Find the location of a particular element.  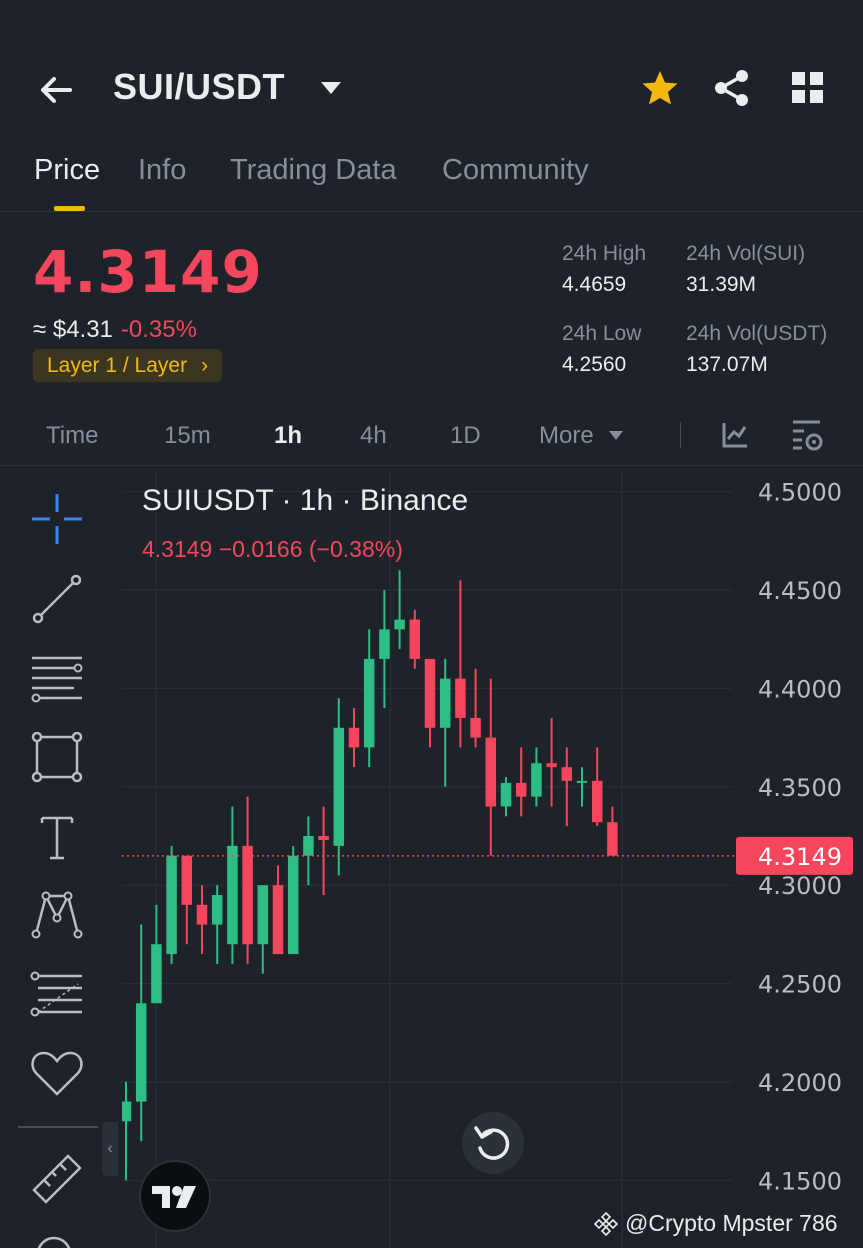

active-tab-indicator is located at coordinates (69, 208).